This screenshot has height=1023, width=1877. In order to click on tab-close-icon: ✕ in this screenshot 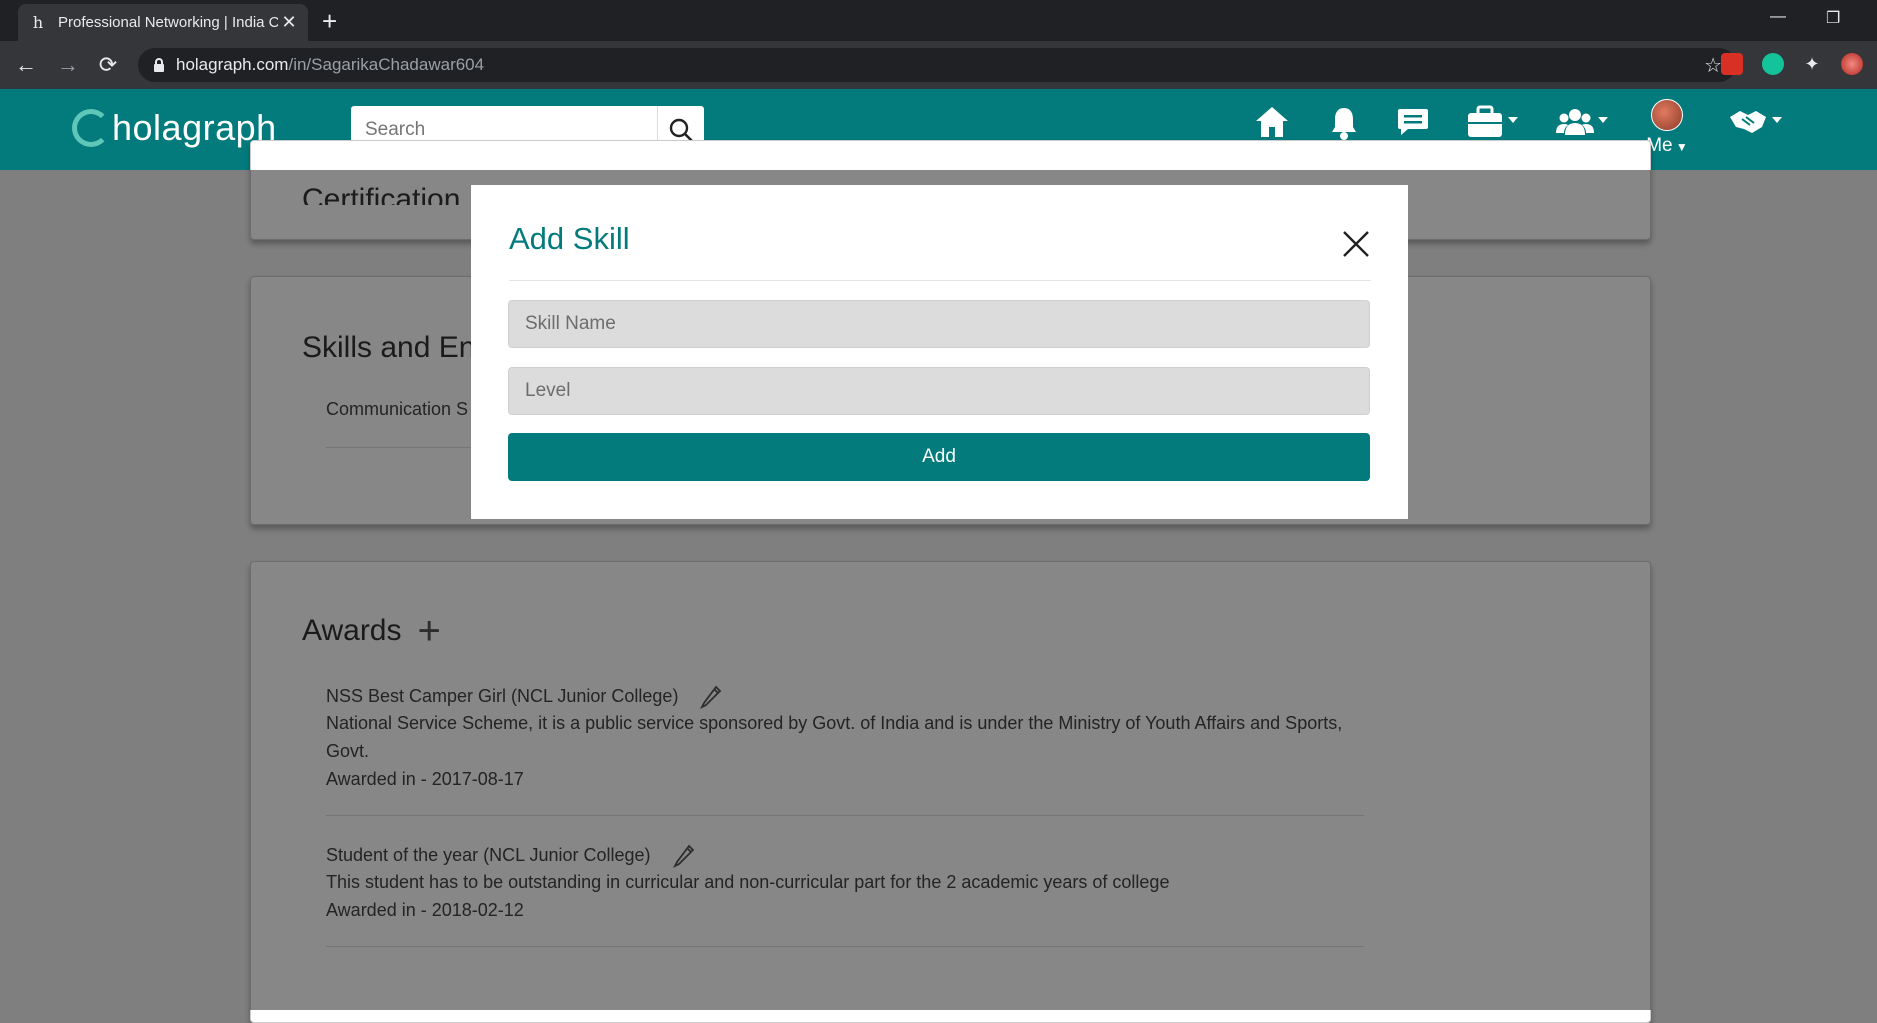, I will do `click(289, 22)`.